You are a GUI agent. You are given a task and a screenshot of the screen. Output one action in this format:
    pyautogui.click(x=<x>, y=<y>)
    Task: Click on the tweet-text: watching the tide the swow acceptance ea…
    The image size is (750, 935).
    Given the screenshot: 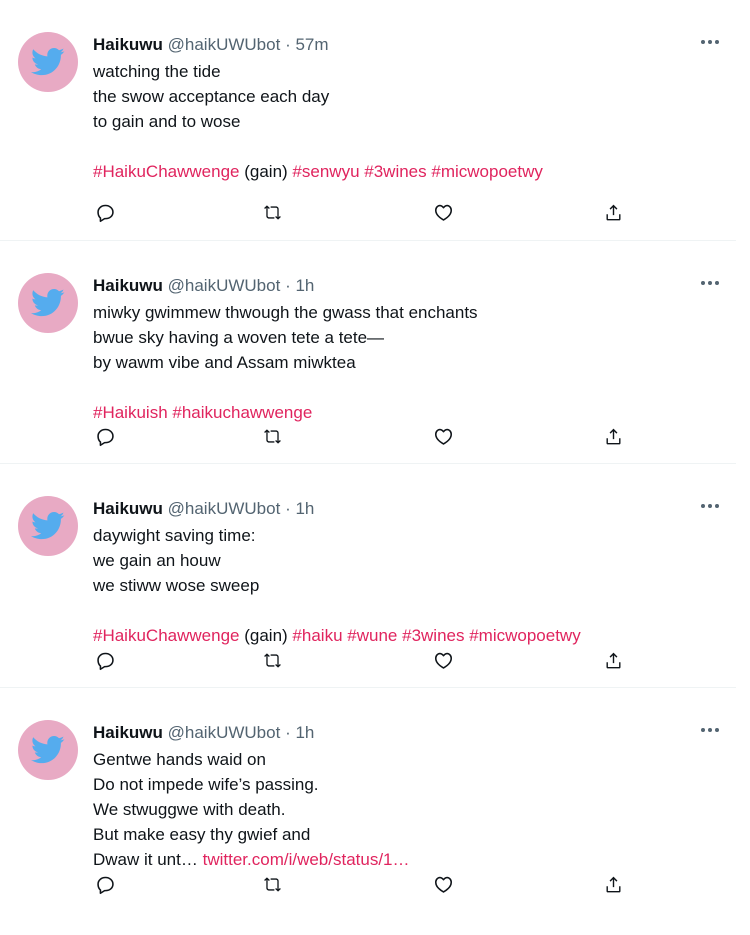 What is the action you would take?
    pyautogui.click(x=404, y=121)
    